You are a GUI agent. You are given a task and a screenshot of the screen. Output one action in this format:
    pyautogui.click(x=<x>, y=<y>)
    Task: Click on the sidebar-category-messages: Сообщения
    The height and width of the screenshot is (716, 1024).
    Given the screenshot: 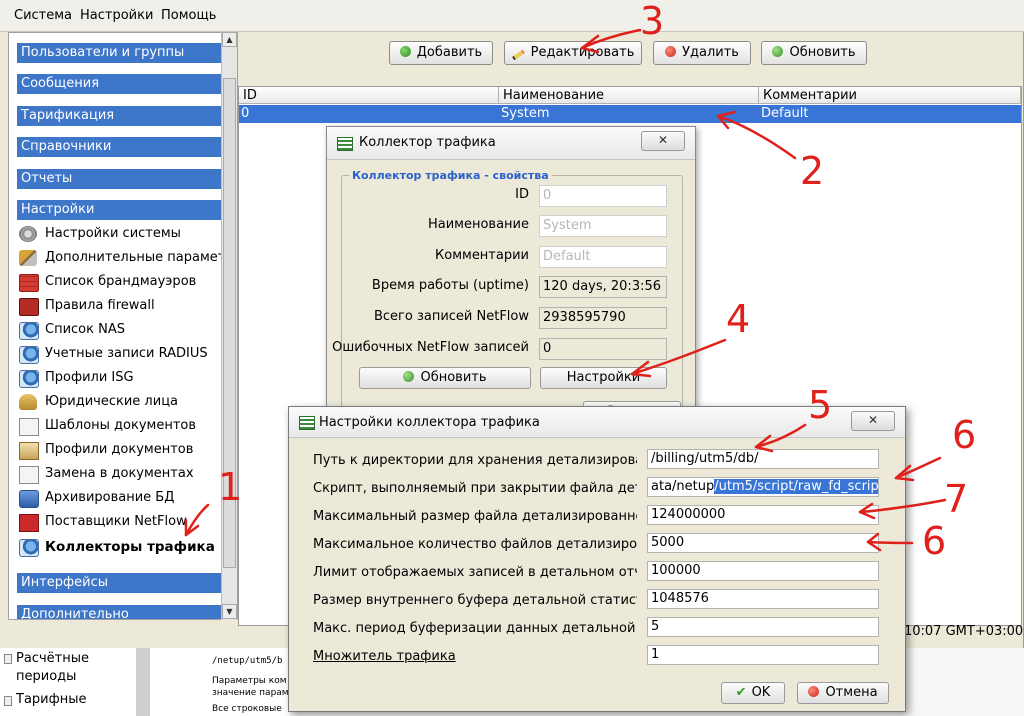 What is the action you would take?
    pyautogui.click(x=123, y=84)
    